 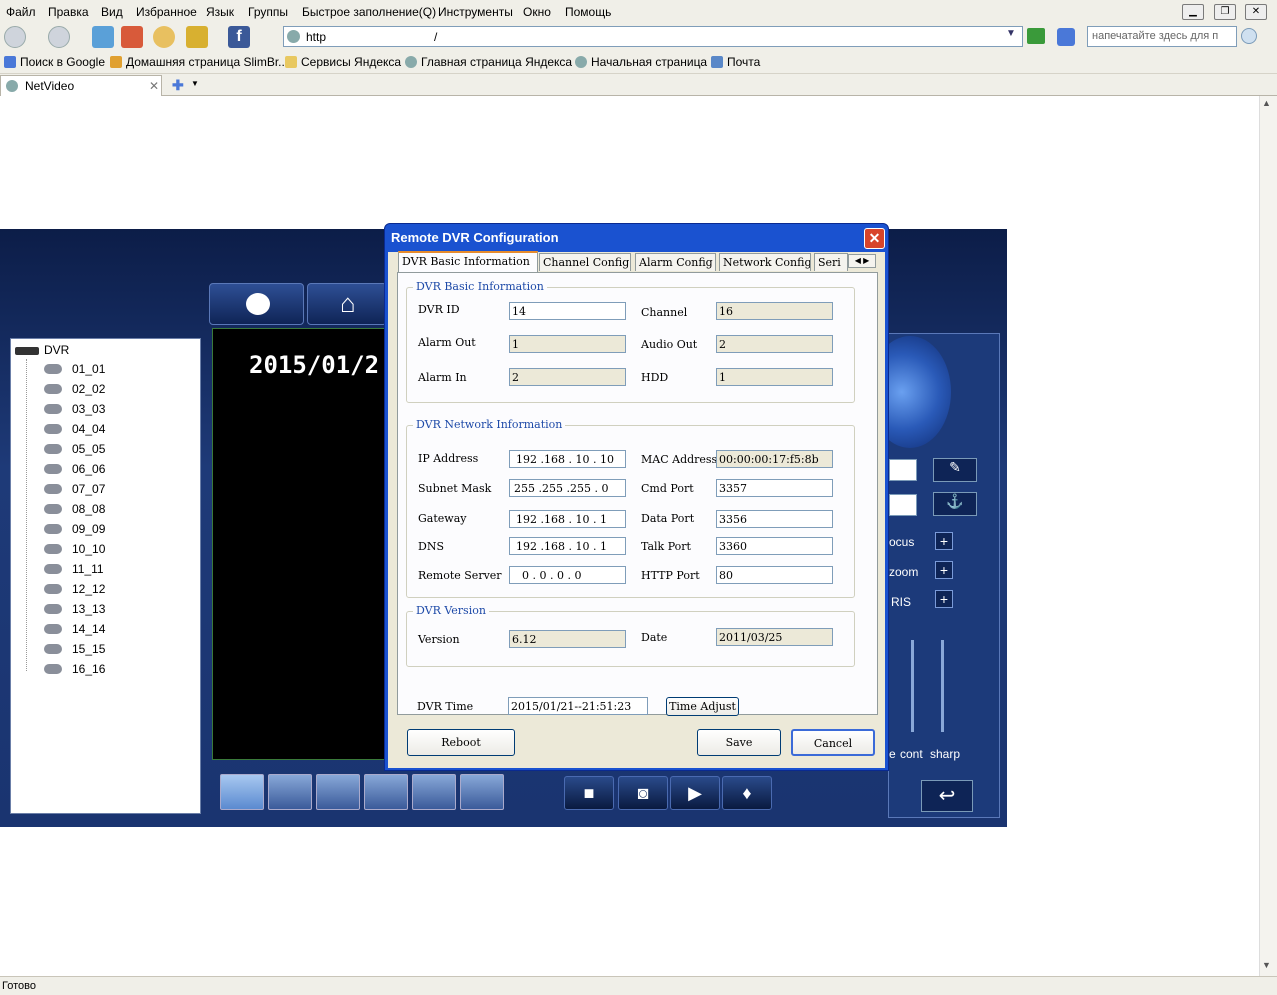 What do you see at coordinates (482, 792) in the screenshot?
I see `layout-custom-button` at bounding box center [482, 792].